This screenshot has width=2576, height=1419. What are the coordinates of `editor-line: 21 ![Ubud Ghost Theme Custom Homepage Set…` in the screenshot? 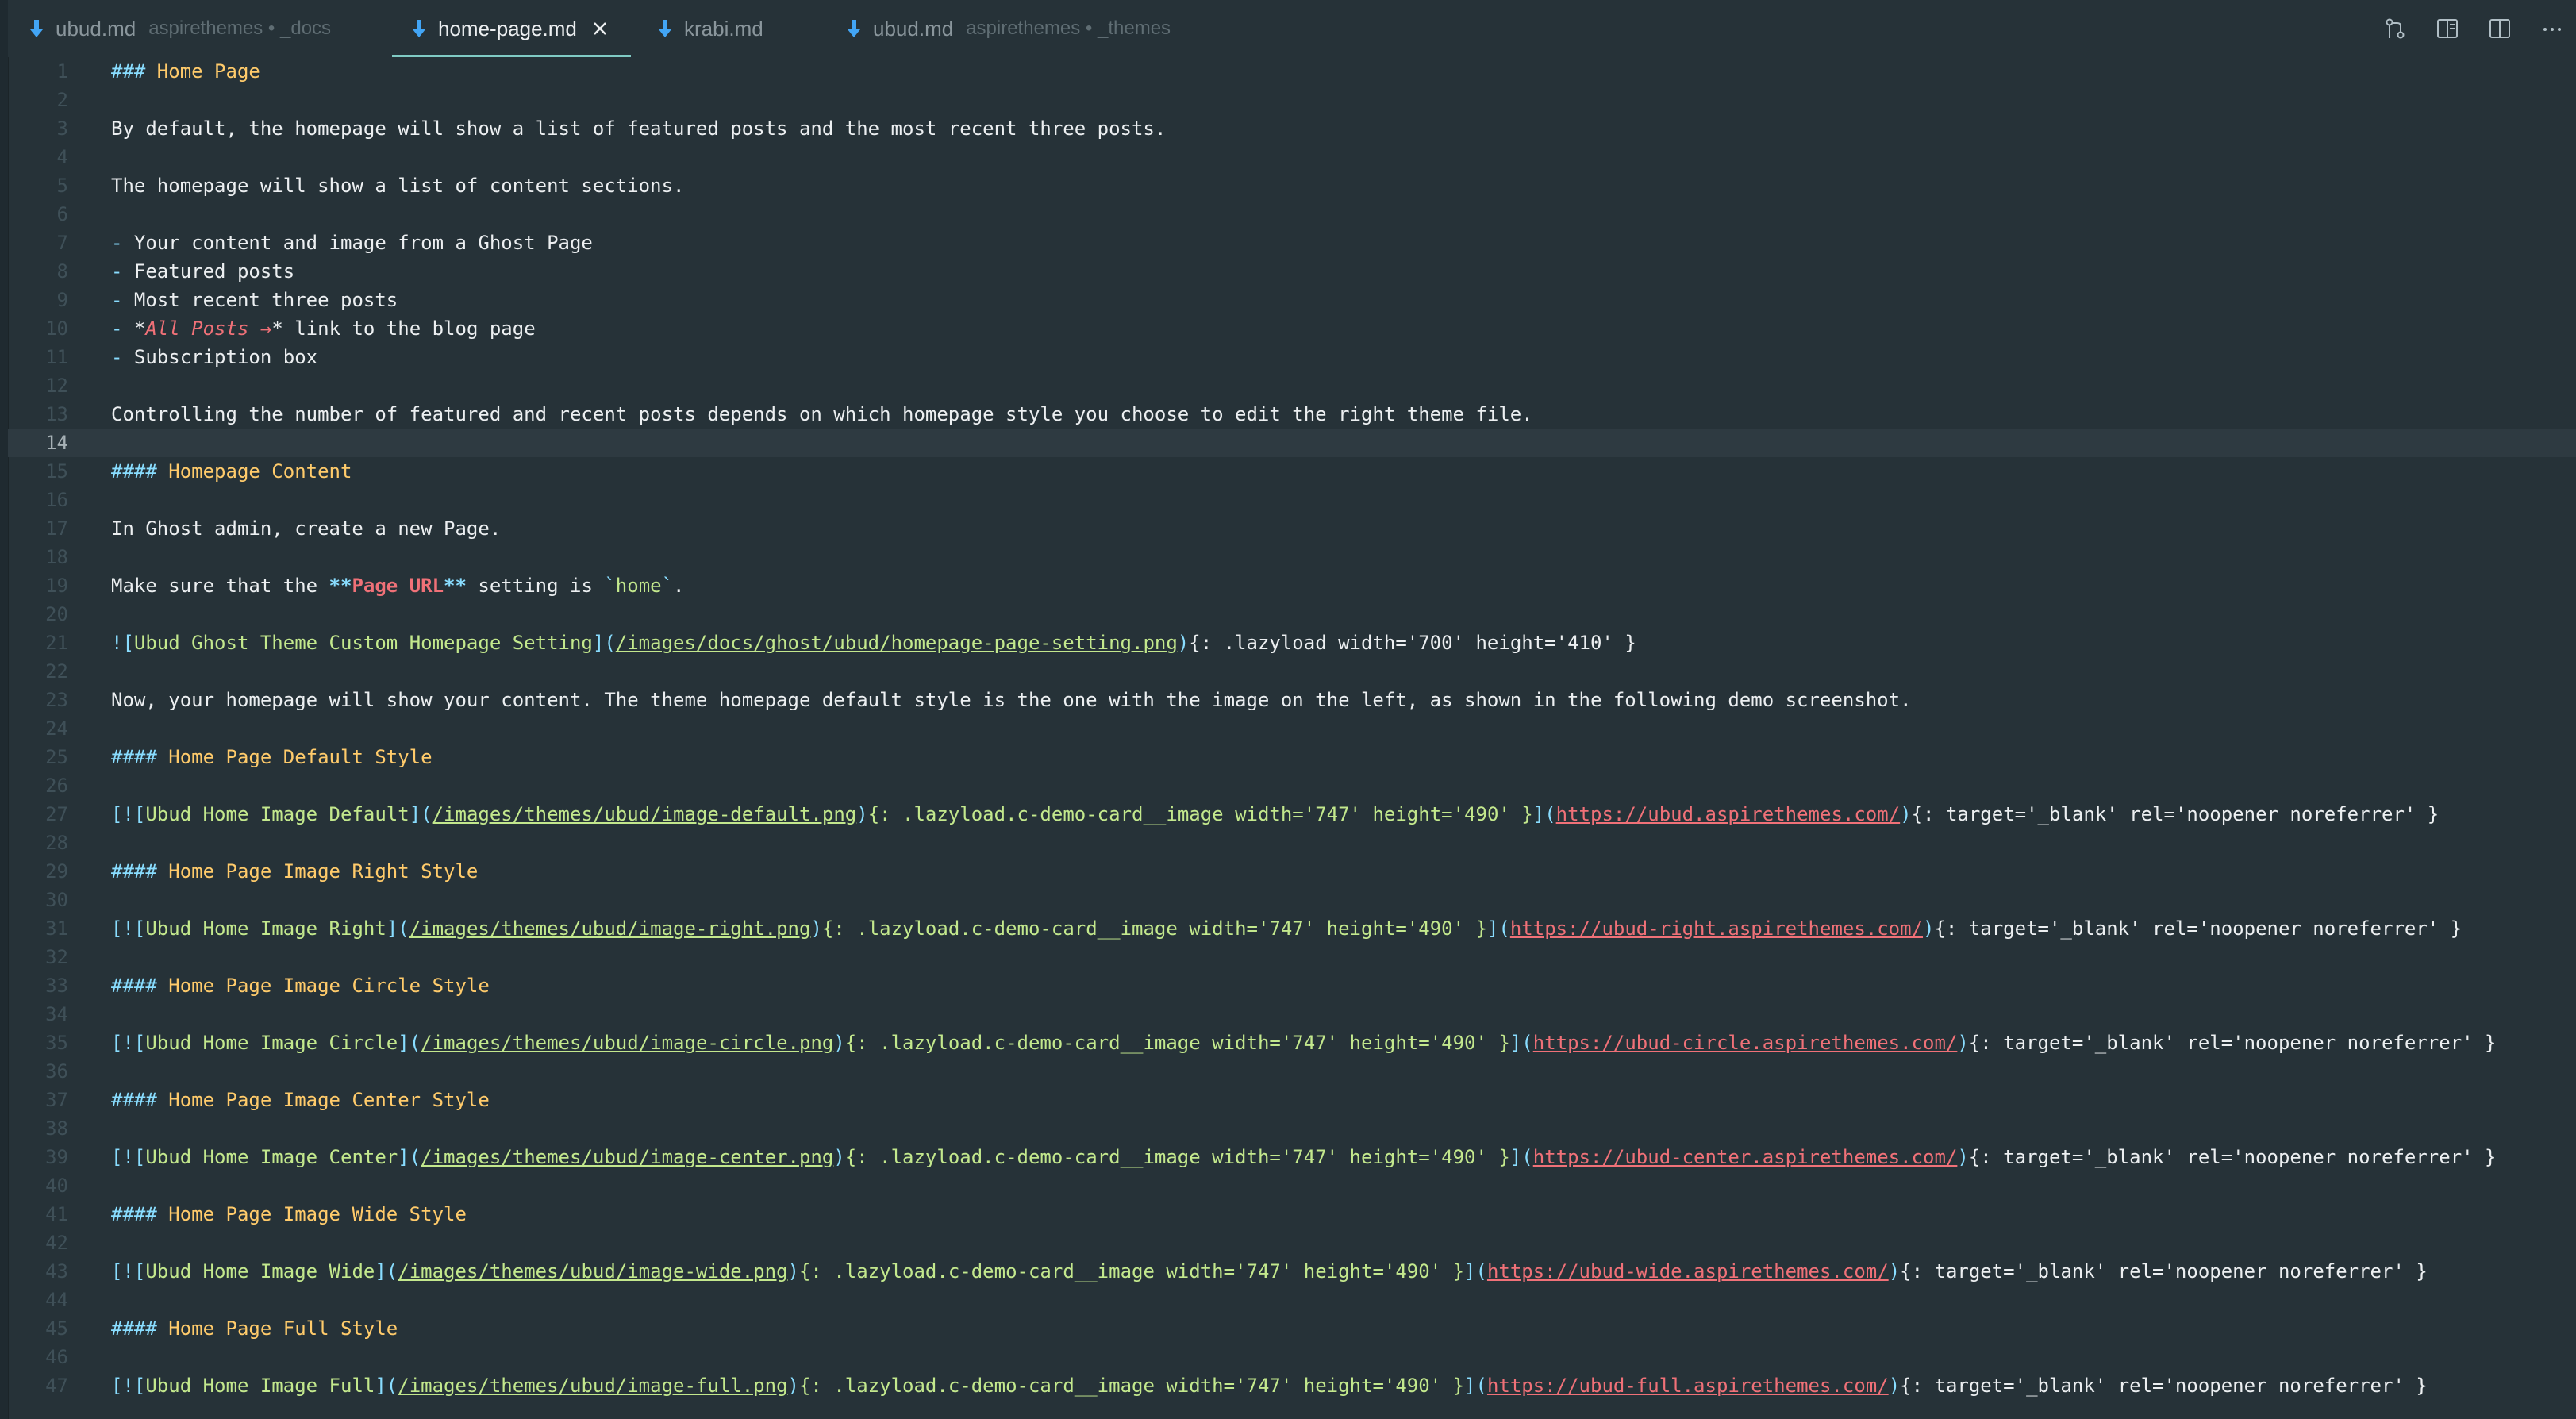 It's located at (1292, 643).